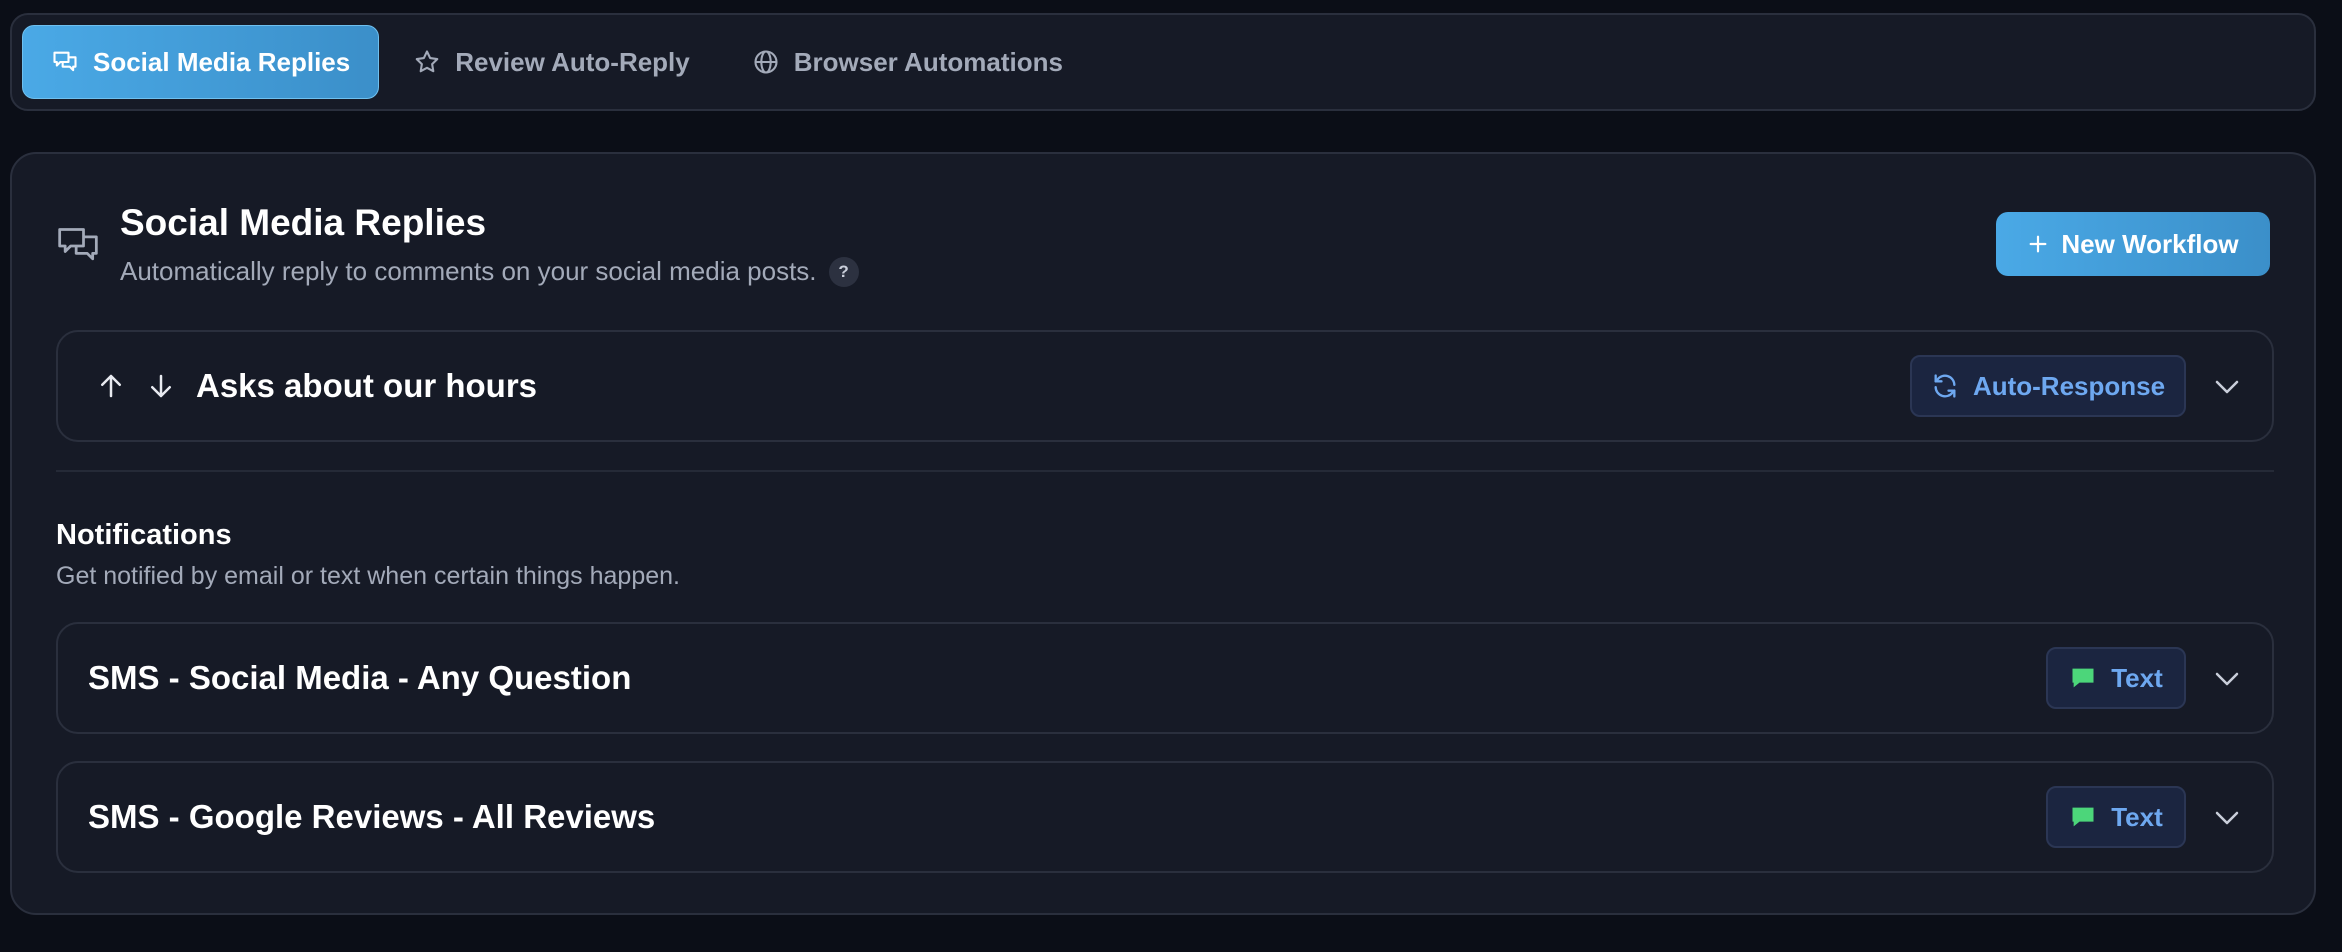 This screenshot has height=952, width=2342. I want to click on globe-icon, so click(766, 62).